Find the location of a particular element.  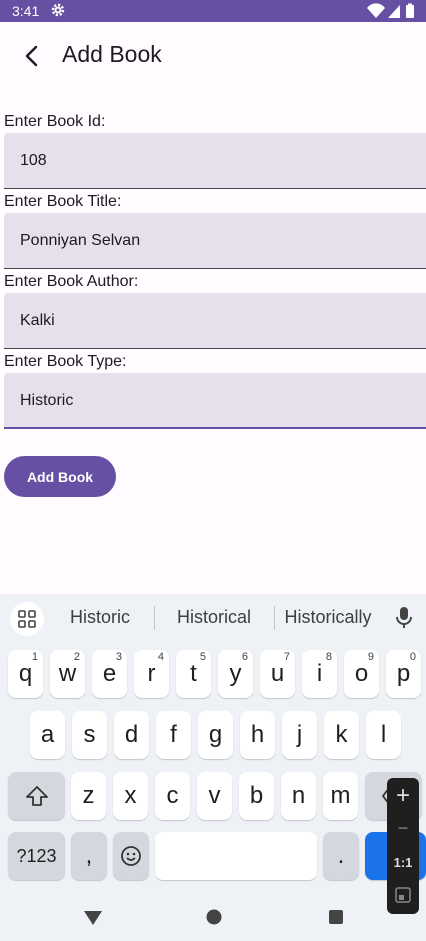

key-y: y6 is located at coordinates (235, 674).